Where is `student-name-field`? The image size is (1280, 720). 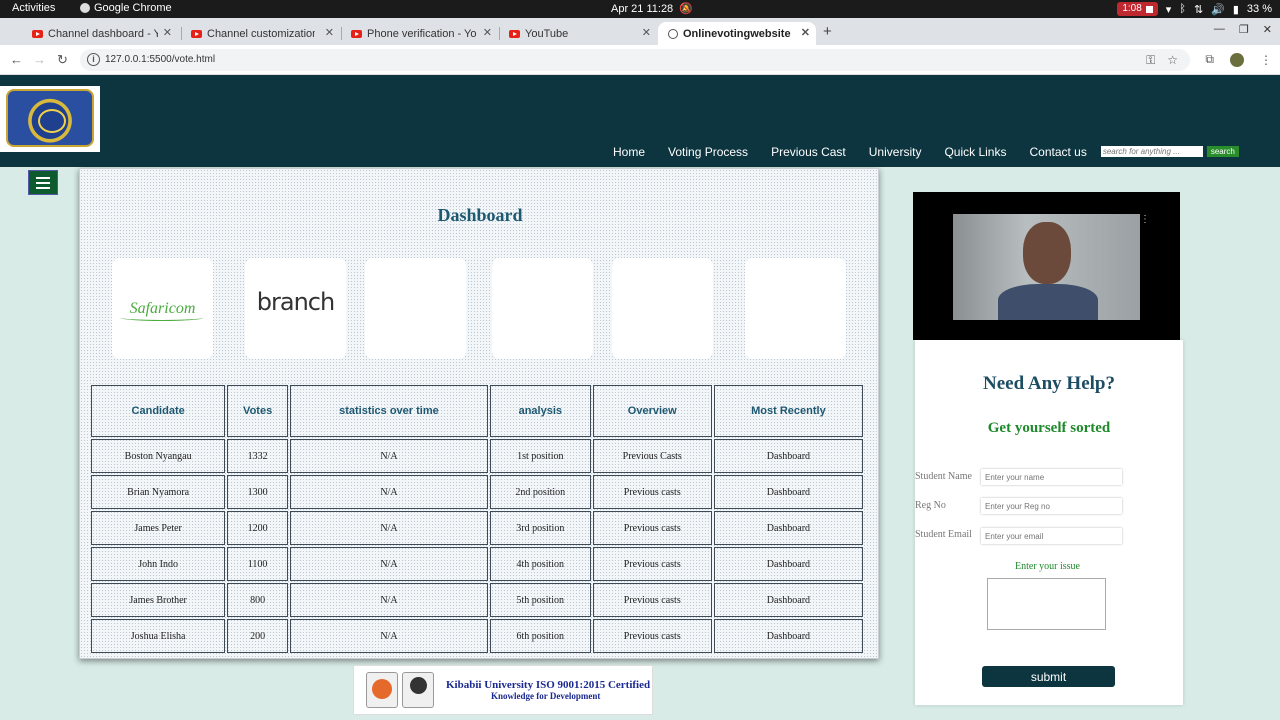 student-name-field is located at coordinates (1051, 477).